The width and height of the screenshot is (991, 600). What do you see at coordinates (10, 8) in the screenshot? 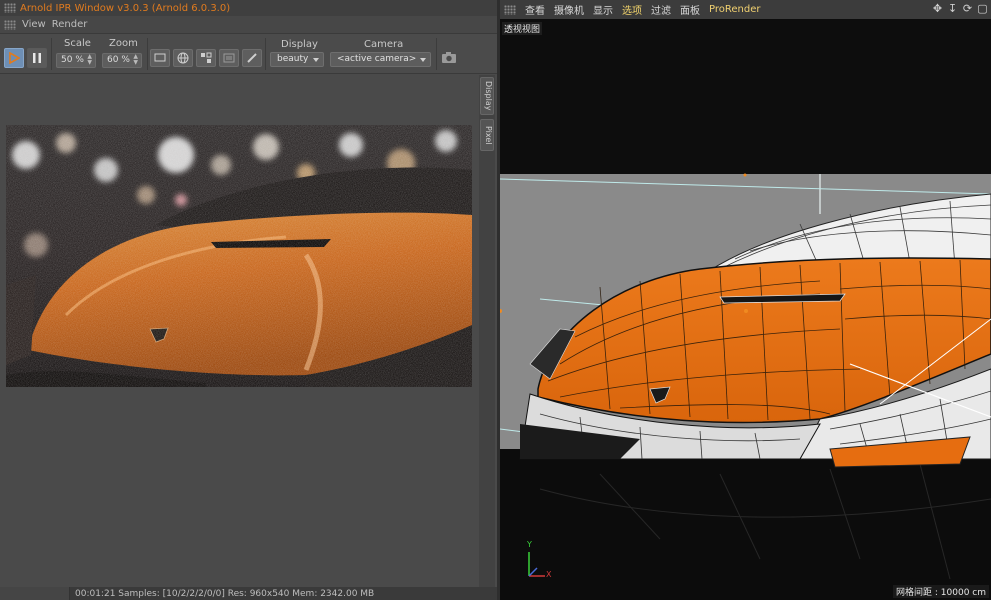
I see `drag-grip-icon` at bounding box center [10, 8].